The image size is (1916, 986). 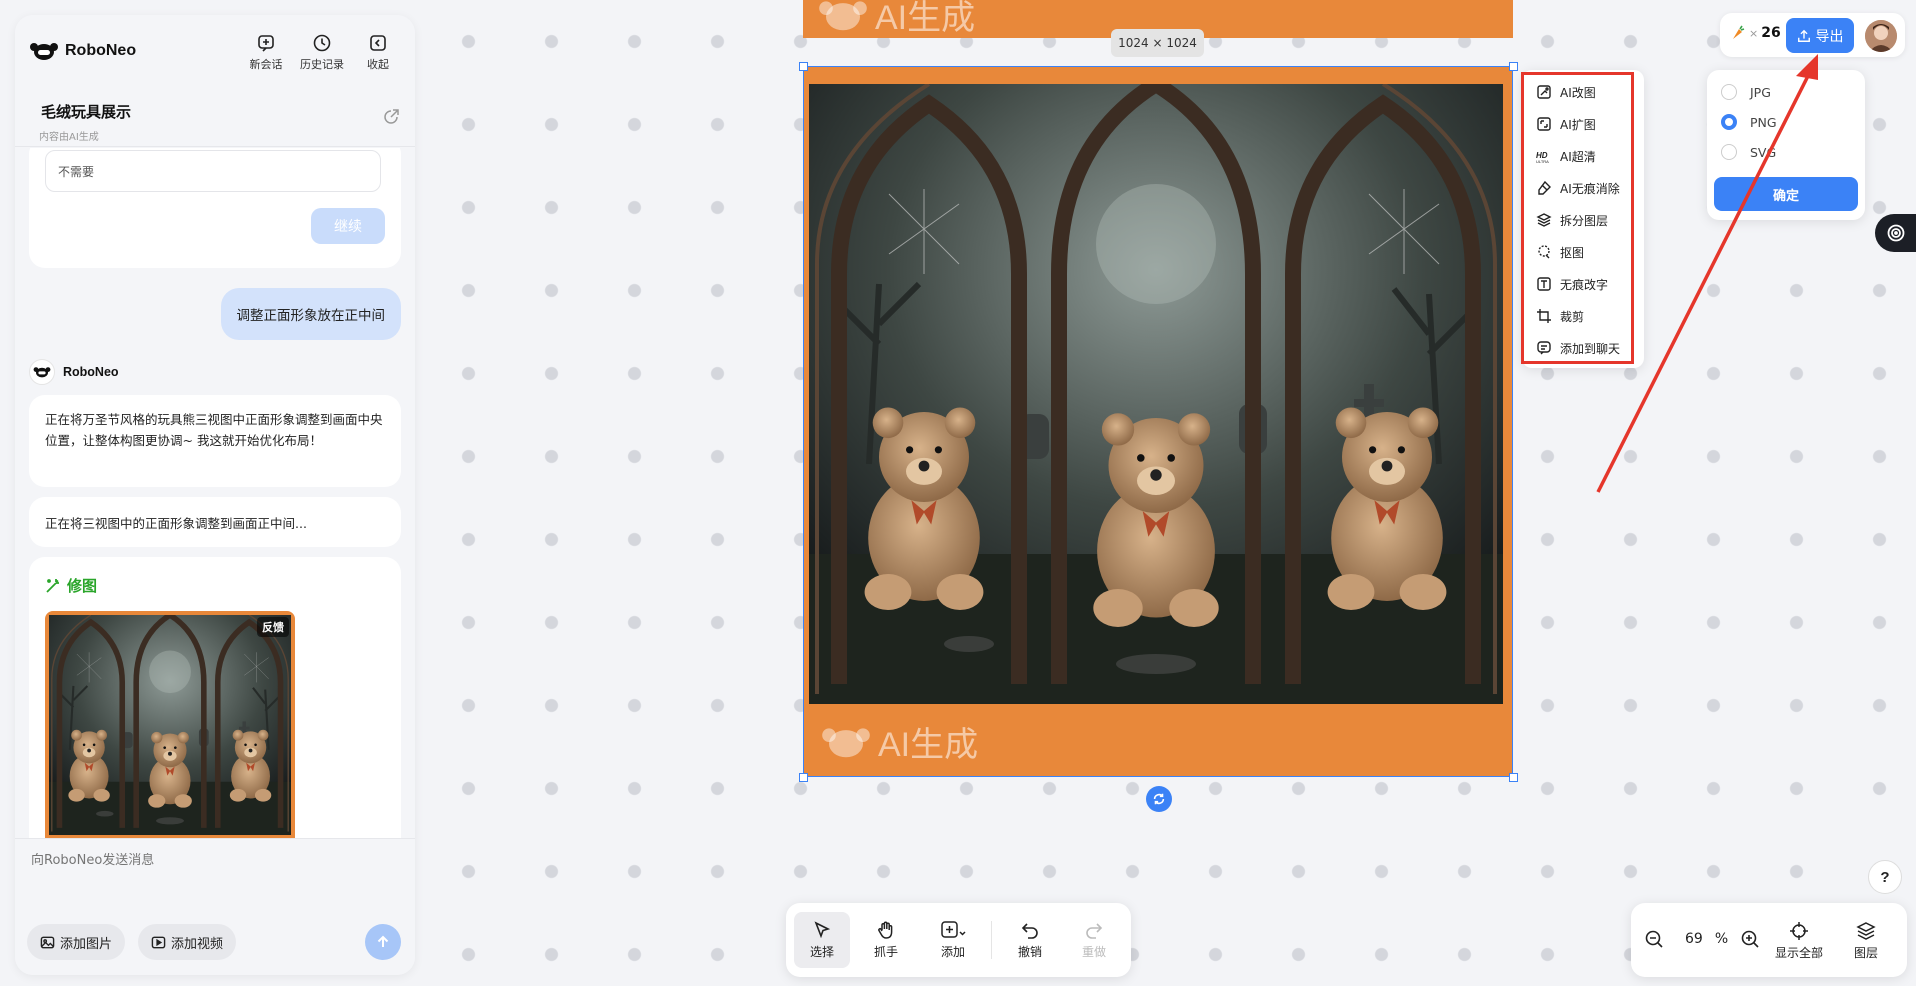 What do you see at coordinates (1544, 124) in the screenshot?
I see `ai-expand-icon` at bounding box center [1544, 124].